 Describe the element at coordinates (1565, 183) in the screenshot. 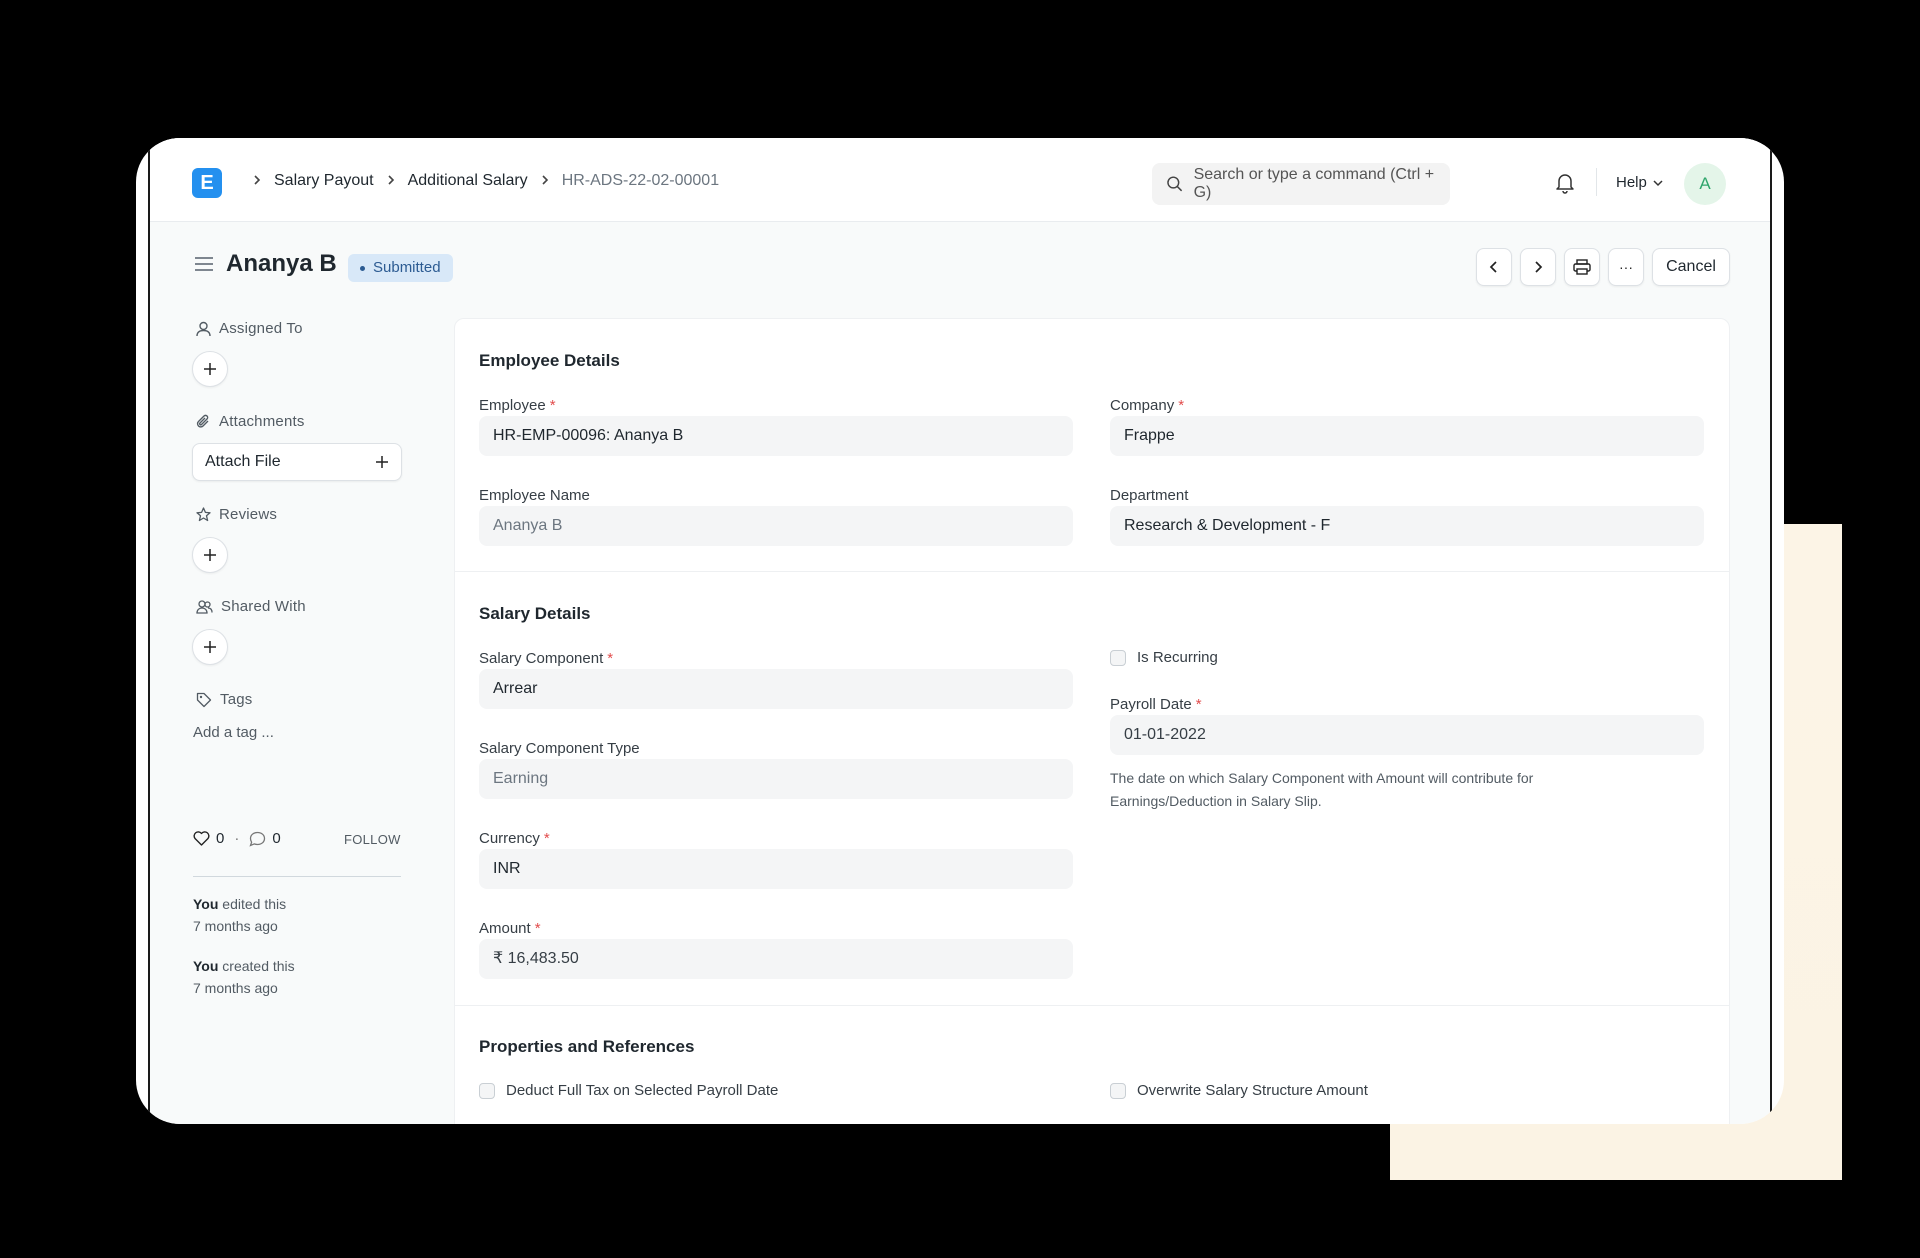

I see `notification-bell-icon` at that location.